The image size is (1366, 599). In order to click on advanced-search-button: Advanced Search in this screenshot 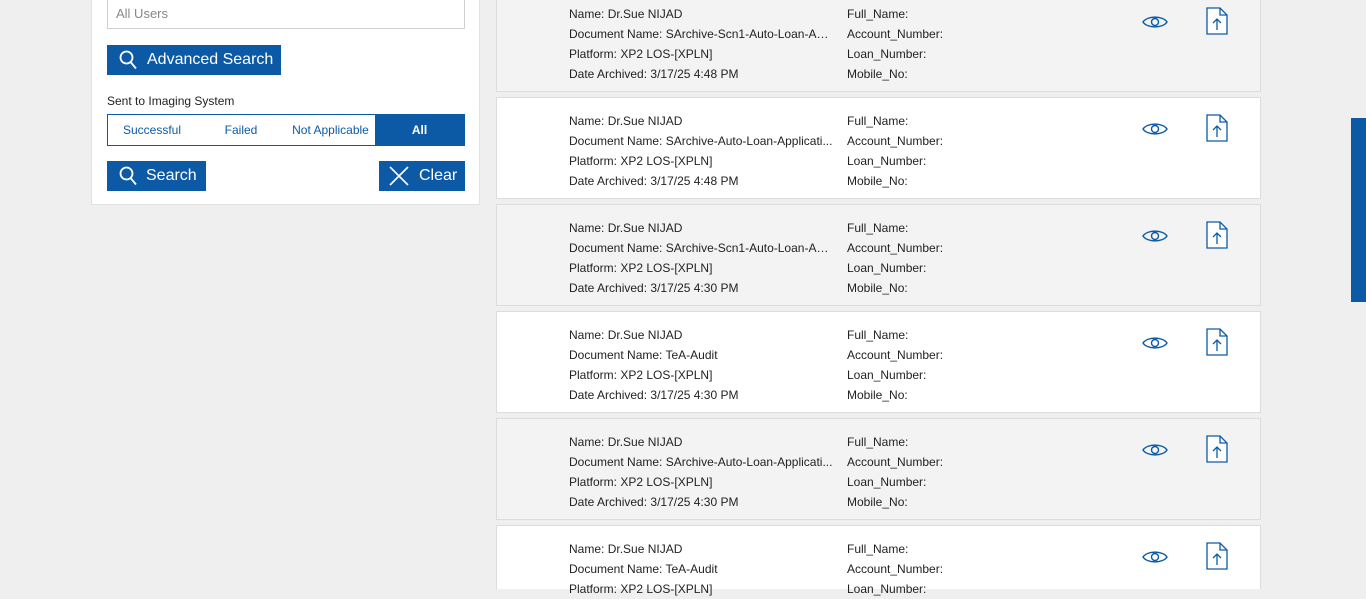, I will do `click(194, 60)`.